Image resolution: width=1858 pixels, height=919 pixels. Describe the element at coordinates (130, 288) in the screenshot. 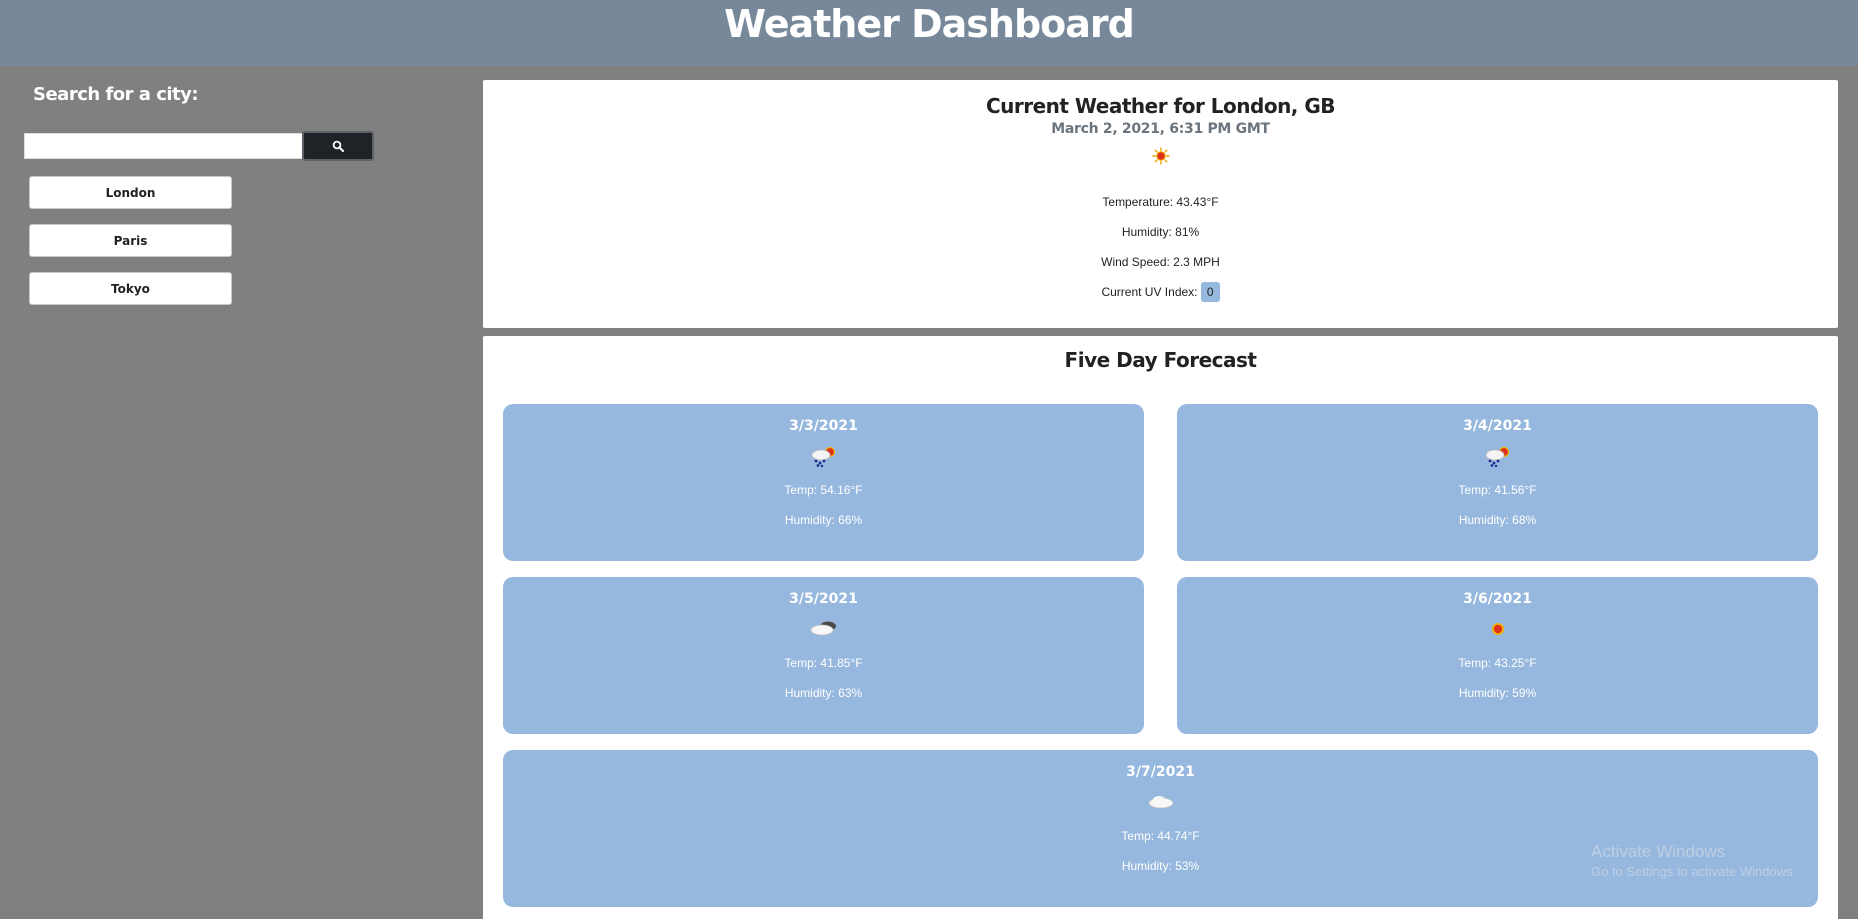

I see `city-button-tokyo: Tokyo` at that location.